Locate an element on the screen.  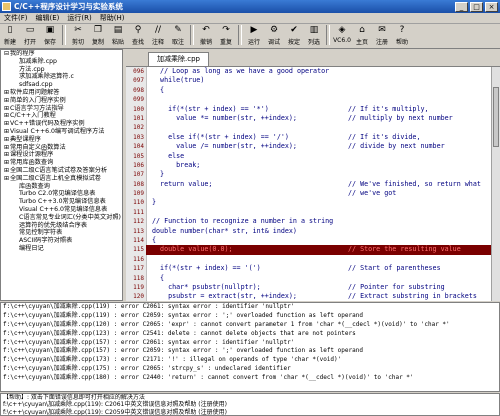
scrollbar-thumb is located at coordinates (496, 117).